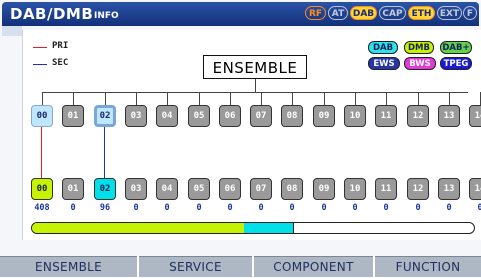  What do you see at coordinates (167, 116) in the screenshot?
I see `service-node: 04` at bounding box center [167, 116].